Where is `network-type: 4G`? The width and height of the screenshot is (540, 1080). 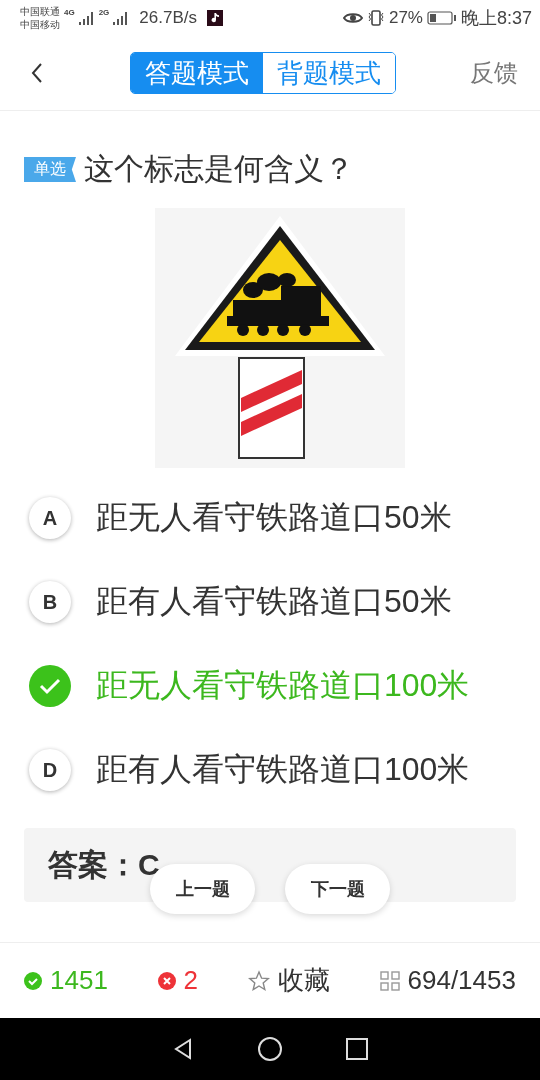 network-type: 4G is located at coordinates (69, 12).